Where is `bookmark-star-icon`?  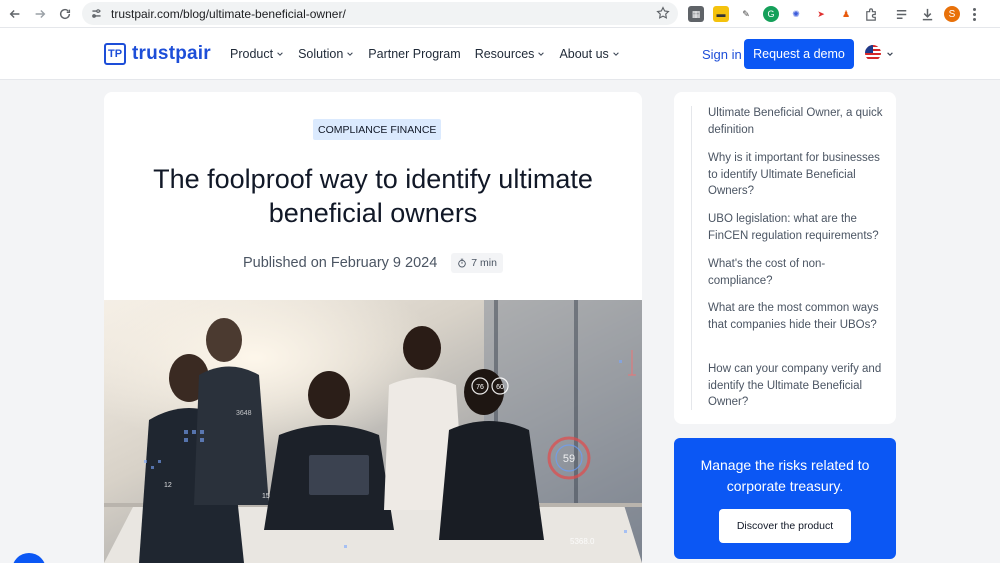
bookmark-star-icon is located at coordinates (663, 13).